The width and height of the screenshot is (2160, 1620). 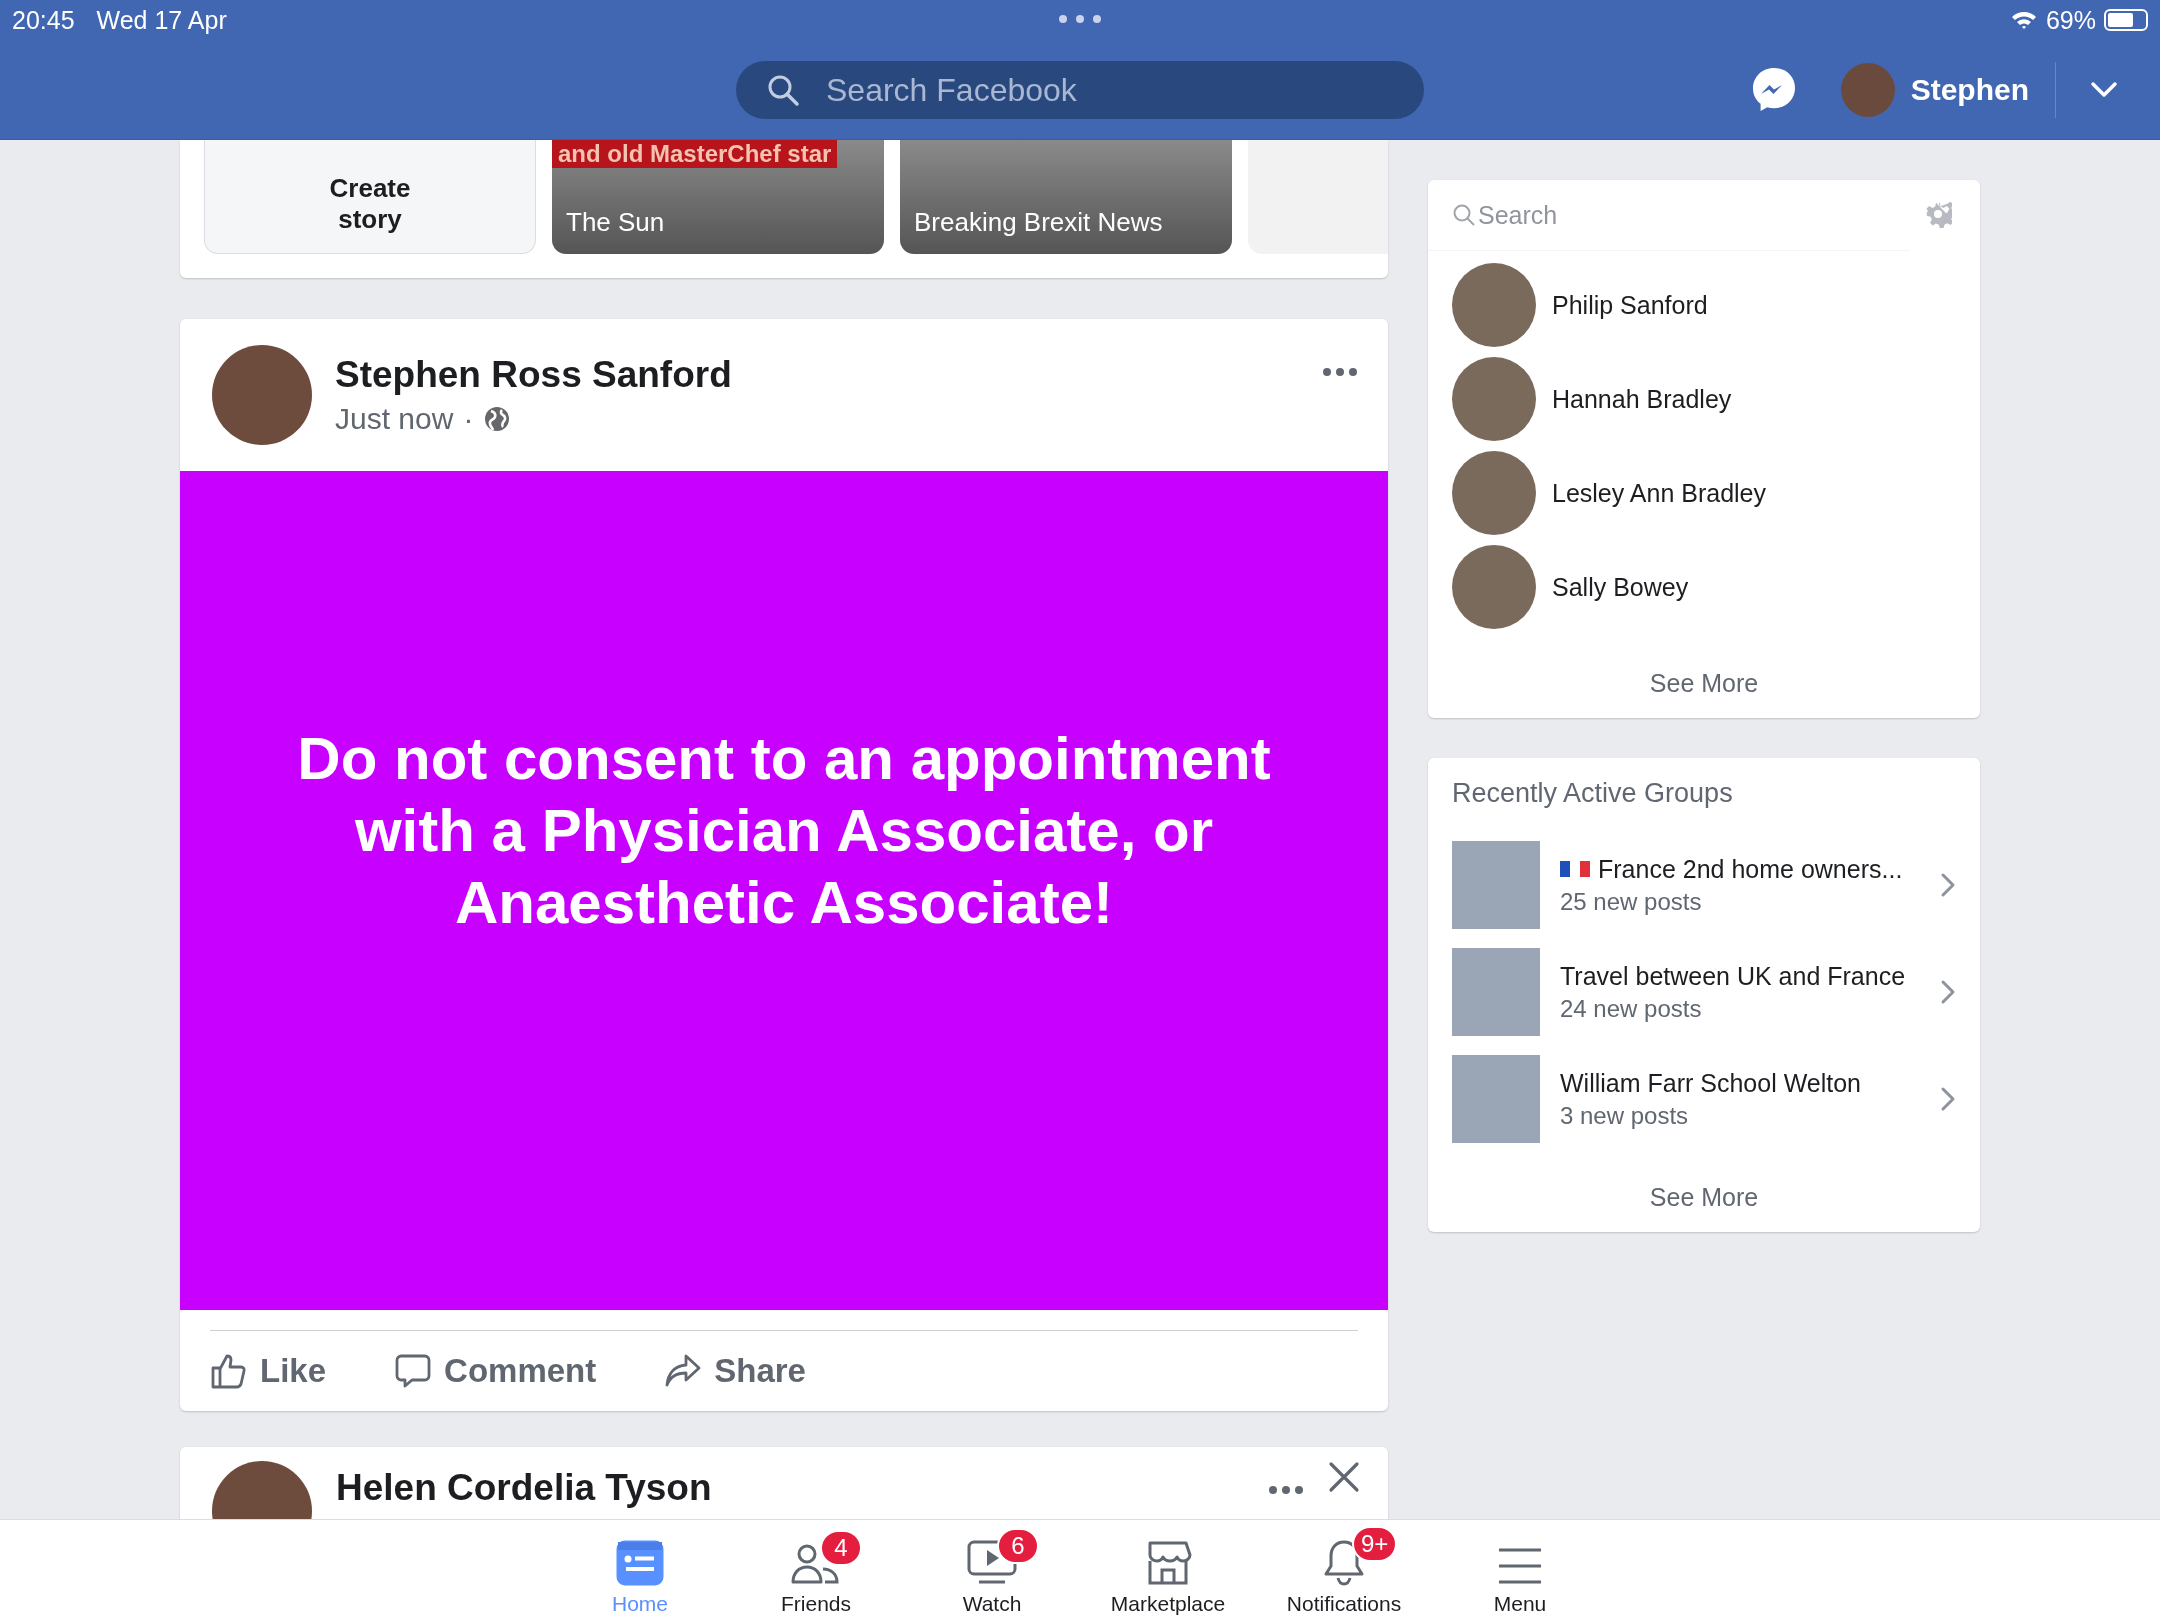 I want to click on create-story-tile: Create story, so click(x=370, y=197).